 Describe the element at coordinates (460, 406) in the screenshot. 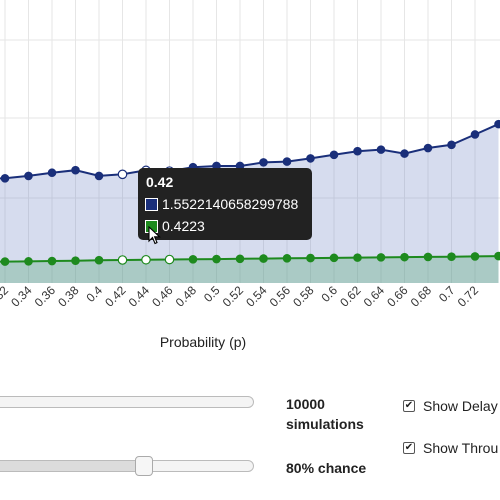

I see `show-delay-label: Show Delay` at that location.